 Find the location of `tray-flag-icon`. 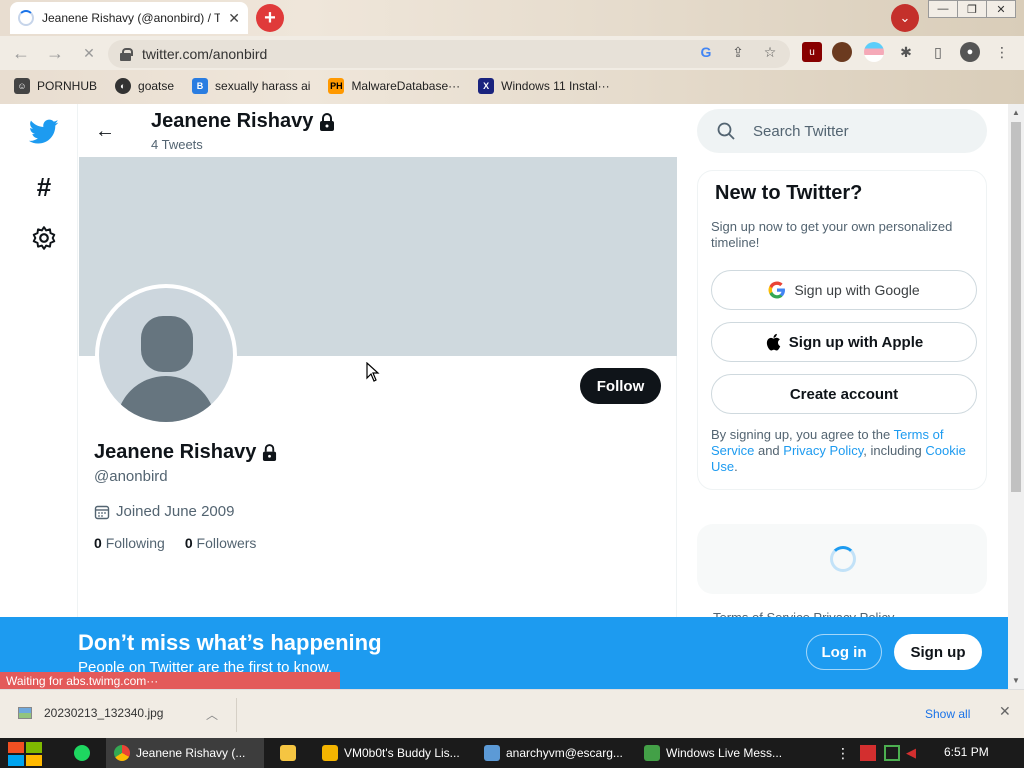

tray-flag-icon is located at coordinates (868, 753).